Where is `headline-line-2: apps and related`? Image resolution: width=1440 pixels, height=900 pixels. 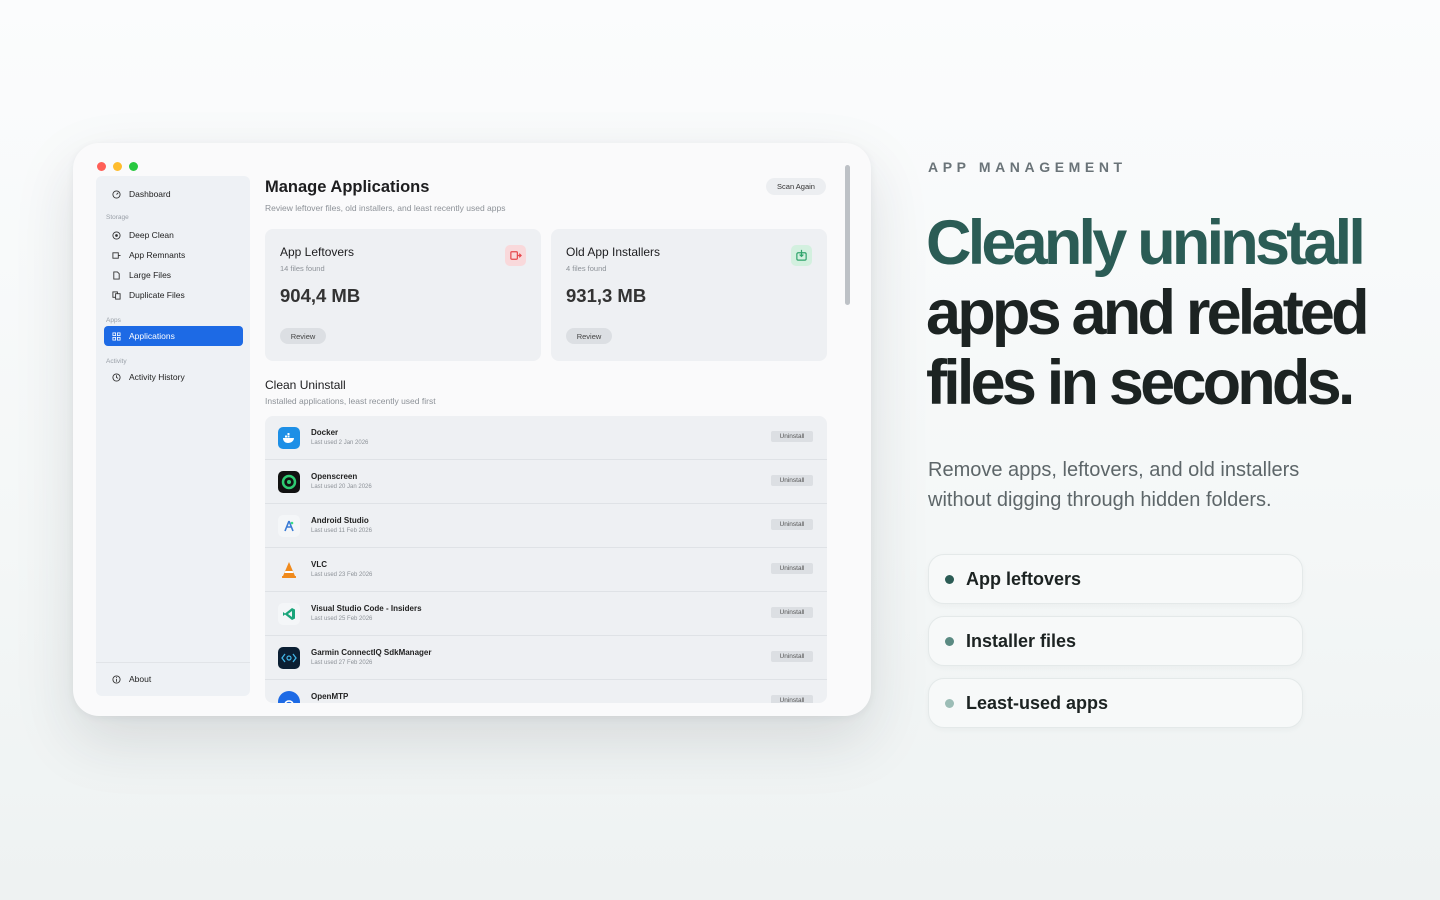 headline-line-2: apps and related is located at coordinates (1148, 313).